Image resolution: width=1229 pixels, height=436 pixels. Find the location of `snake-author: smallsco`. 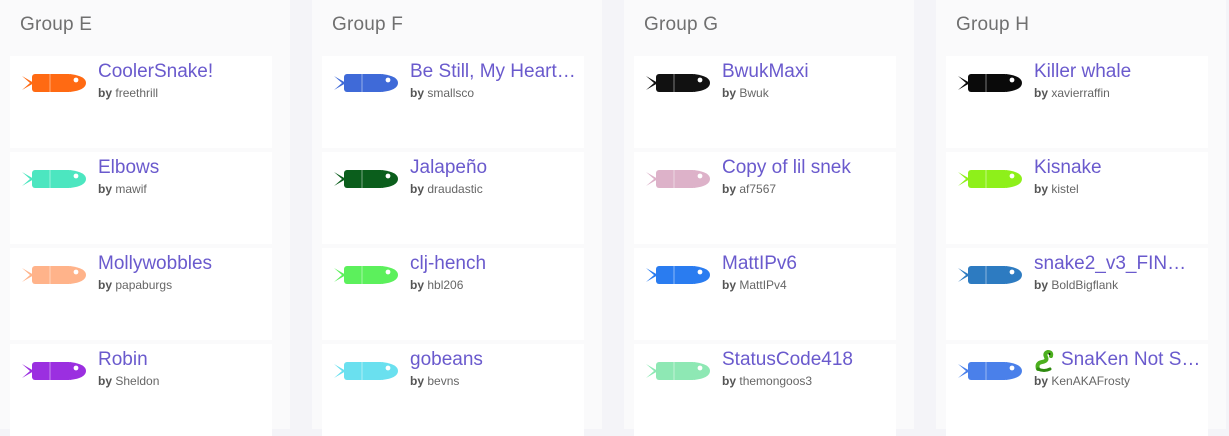

snake-author: smallsco is located at coordinates (451, 93).